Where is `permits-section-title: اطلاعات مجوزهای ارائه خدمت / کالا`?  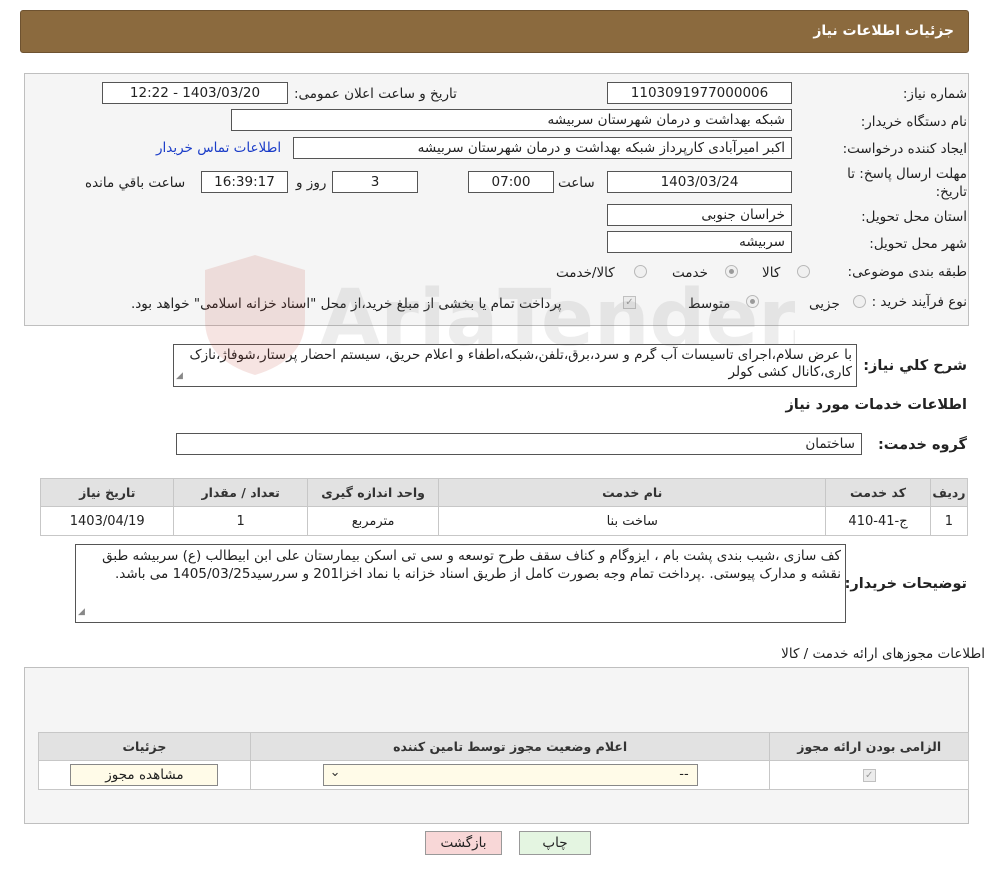
permits-section-title: اطلاعات مجوزهای ارائه خدمت / کالا is located at coordinates (883, 654).